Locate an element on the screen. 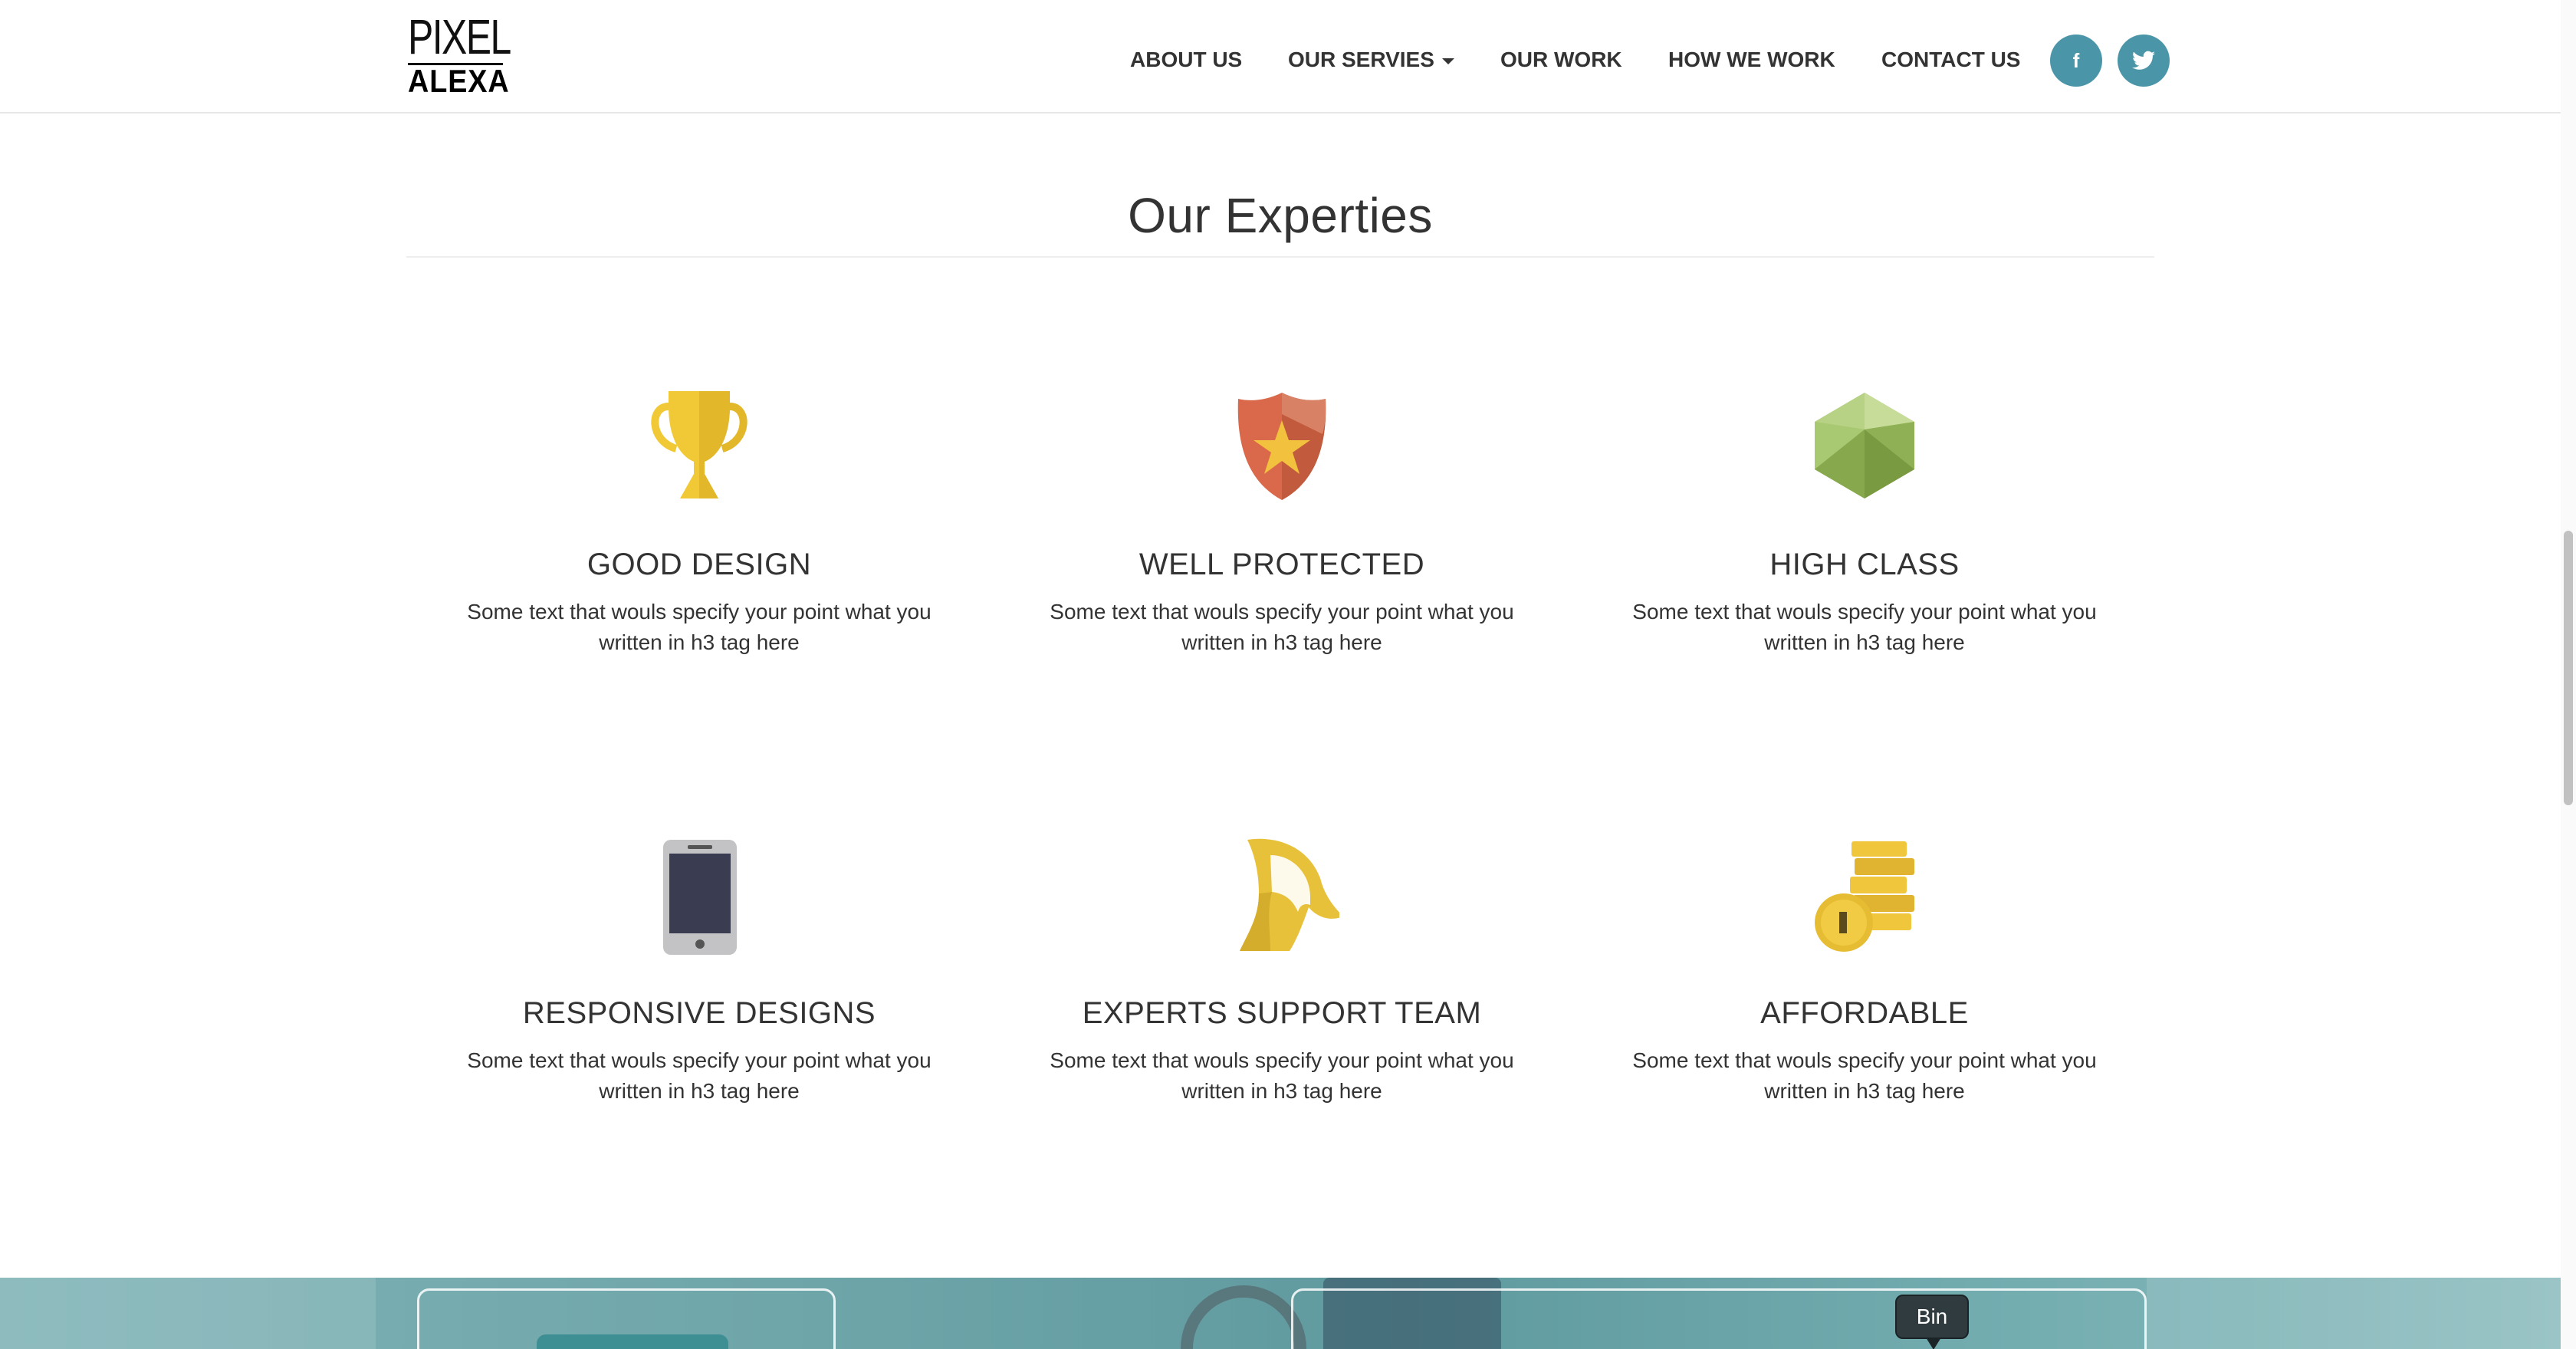  logo: PIXEL ALEXA is located at coordinates (459, 54).